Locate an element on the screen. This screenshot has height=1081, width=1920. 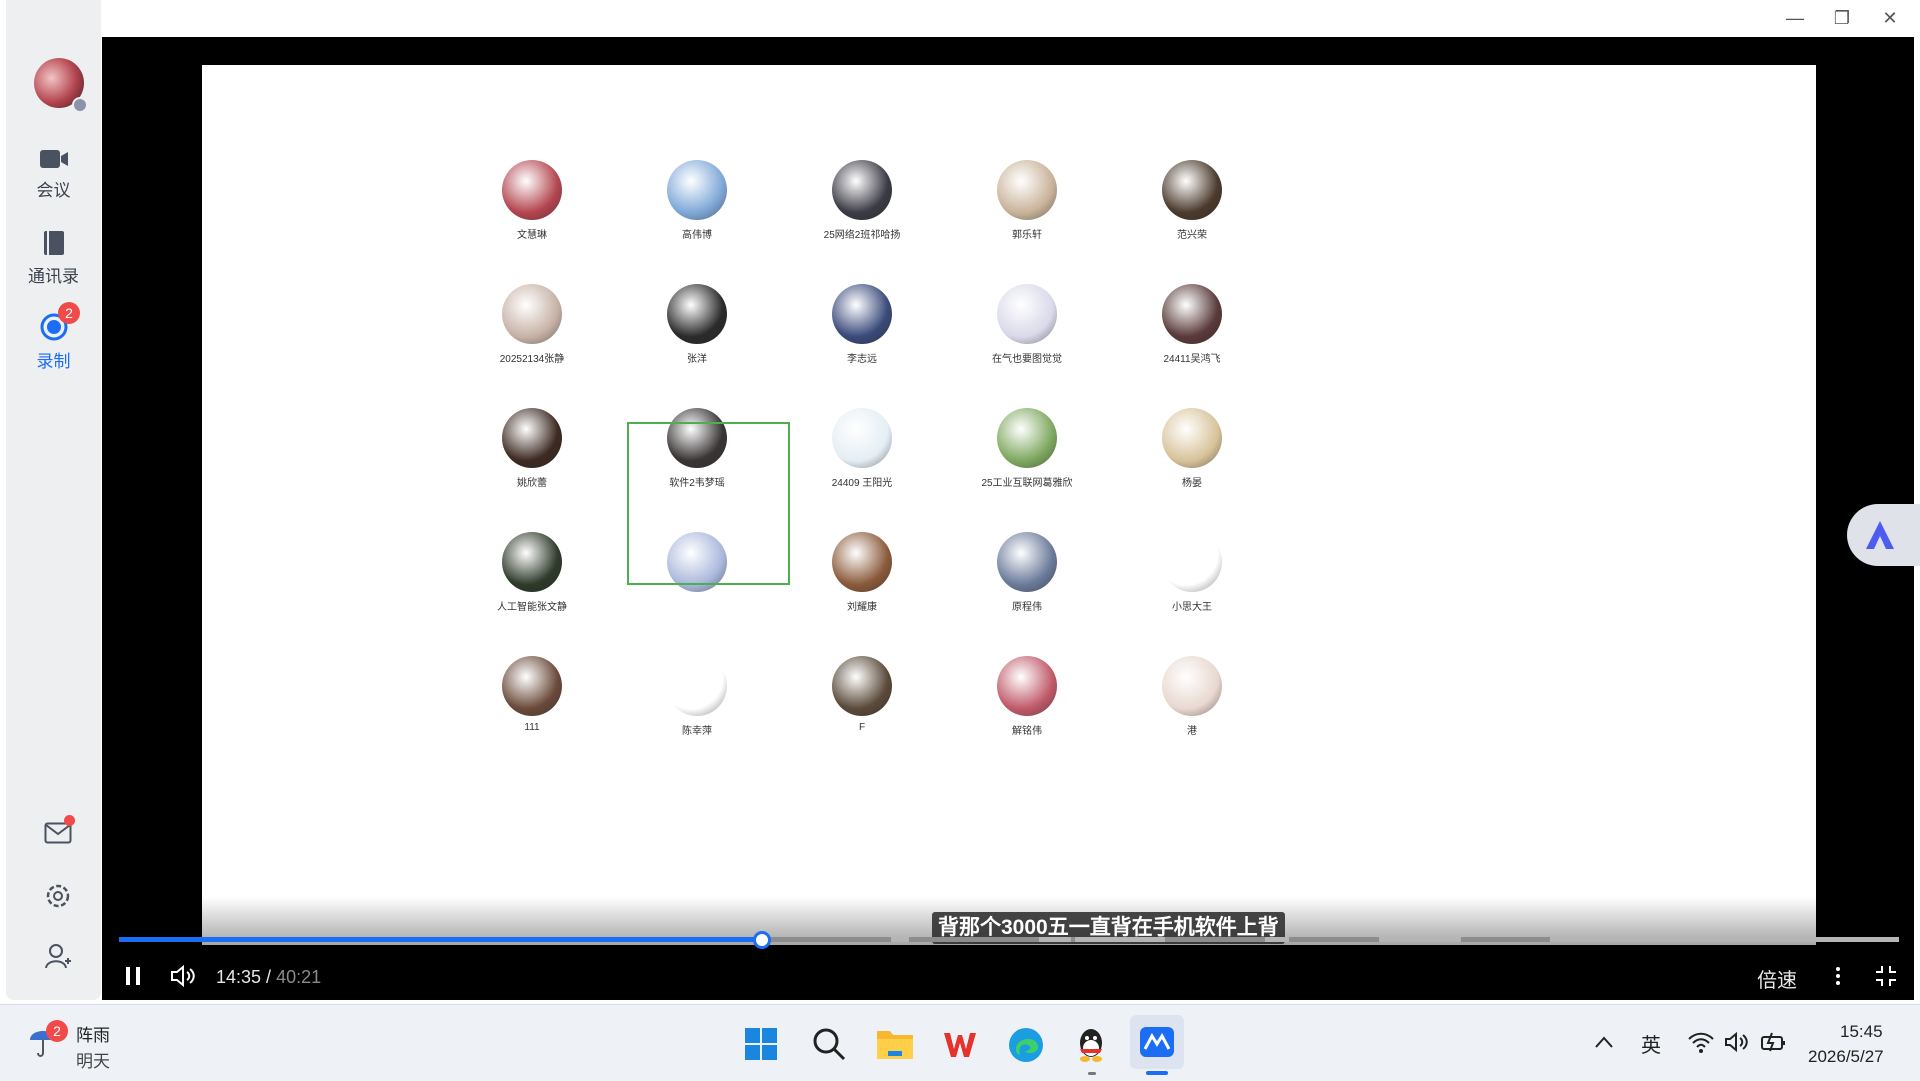
participant-tile: 港 is located at coordinates (1192, 696).